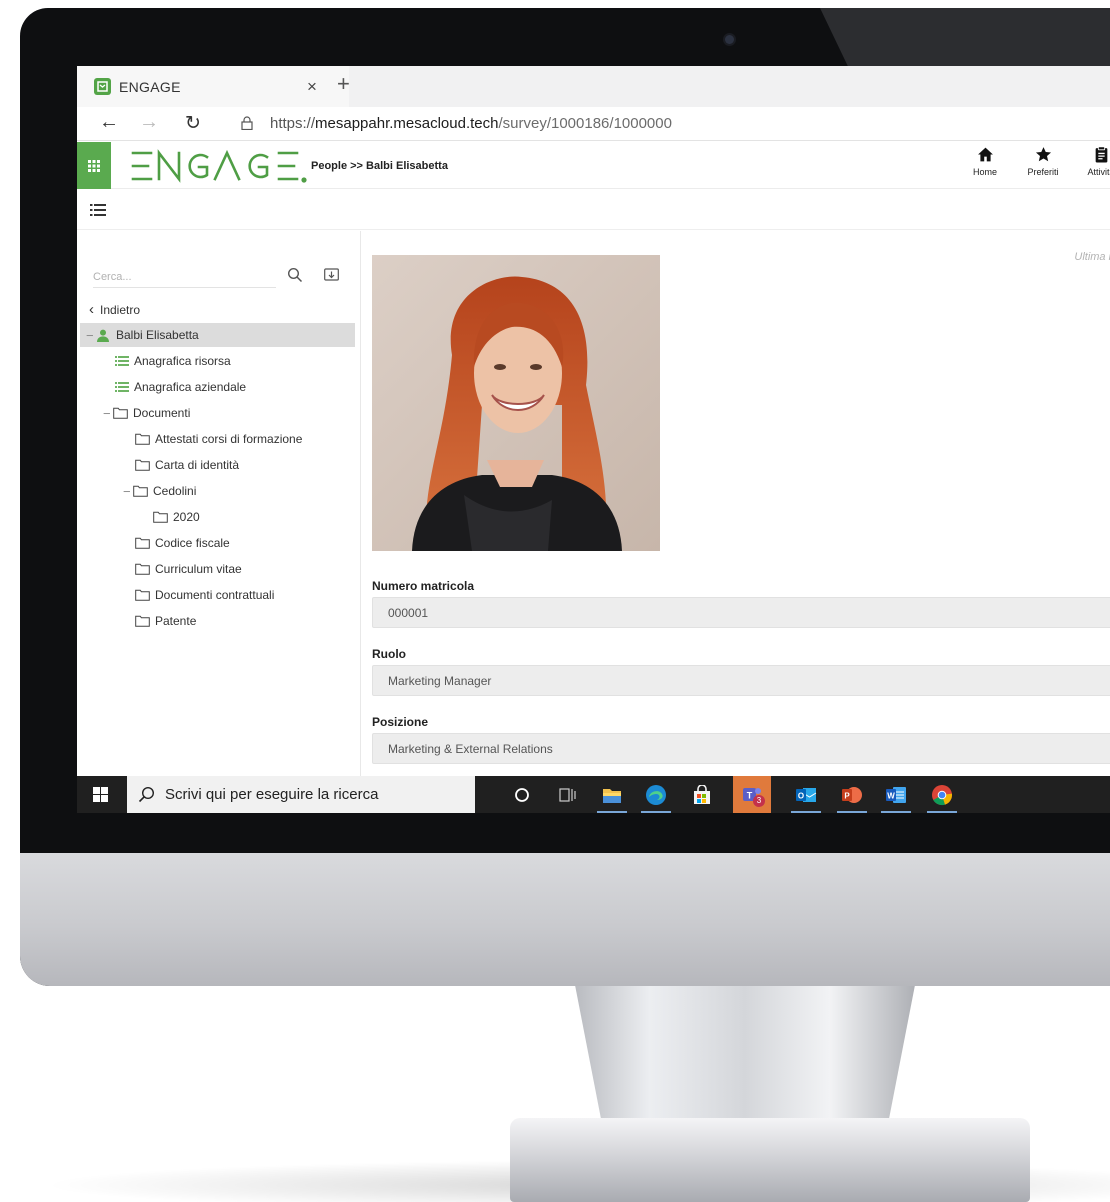 This screenshot has height=1202, width=1110. I want to click on user-icon, so click(103, 335).